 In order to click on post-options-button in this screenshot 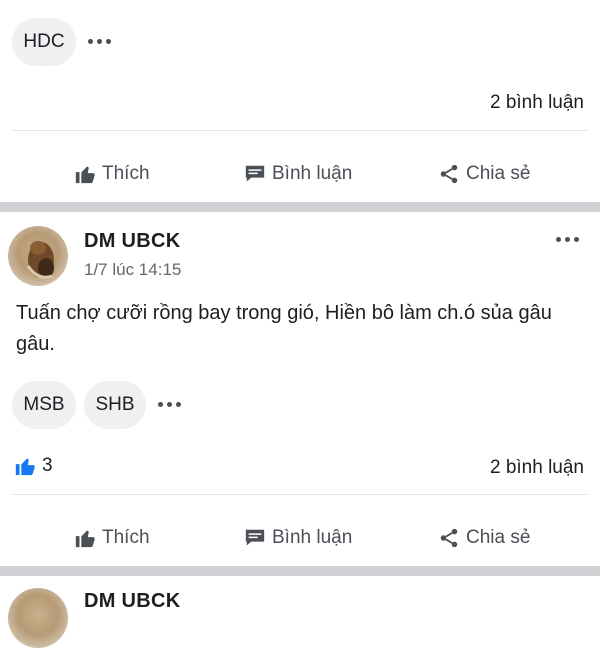, I will do `click(567, 239)`.